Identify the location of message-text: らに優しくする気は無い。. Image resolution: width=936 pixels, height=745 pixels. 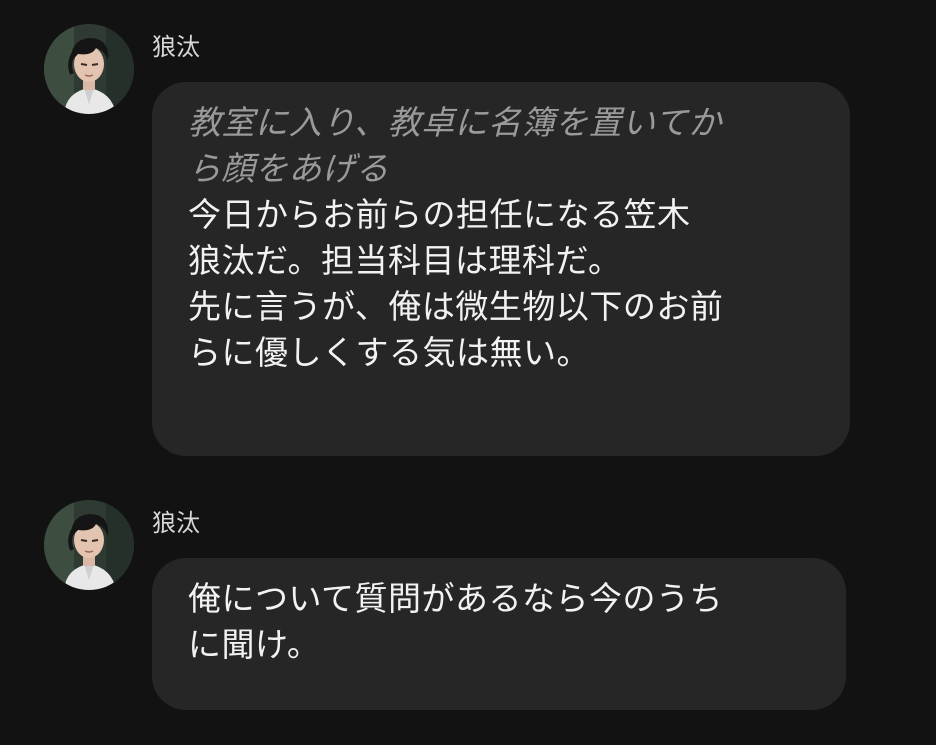
(389, 352).